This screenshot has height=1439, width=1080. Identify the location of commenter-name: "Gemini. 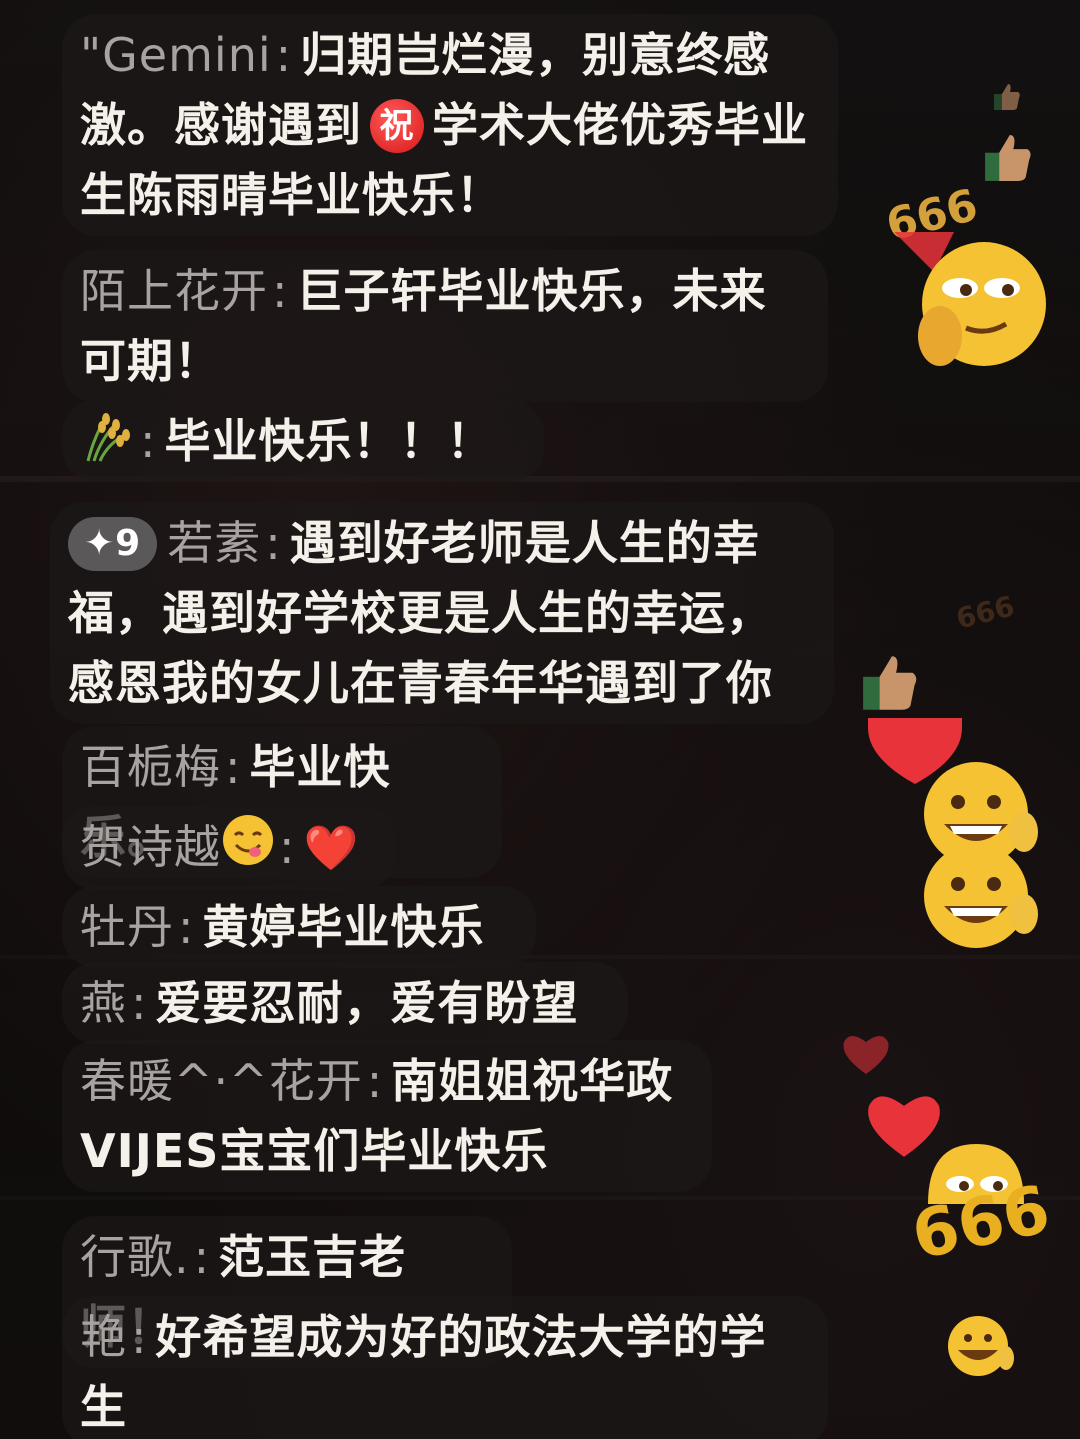
(176, 55).